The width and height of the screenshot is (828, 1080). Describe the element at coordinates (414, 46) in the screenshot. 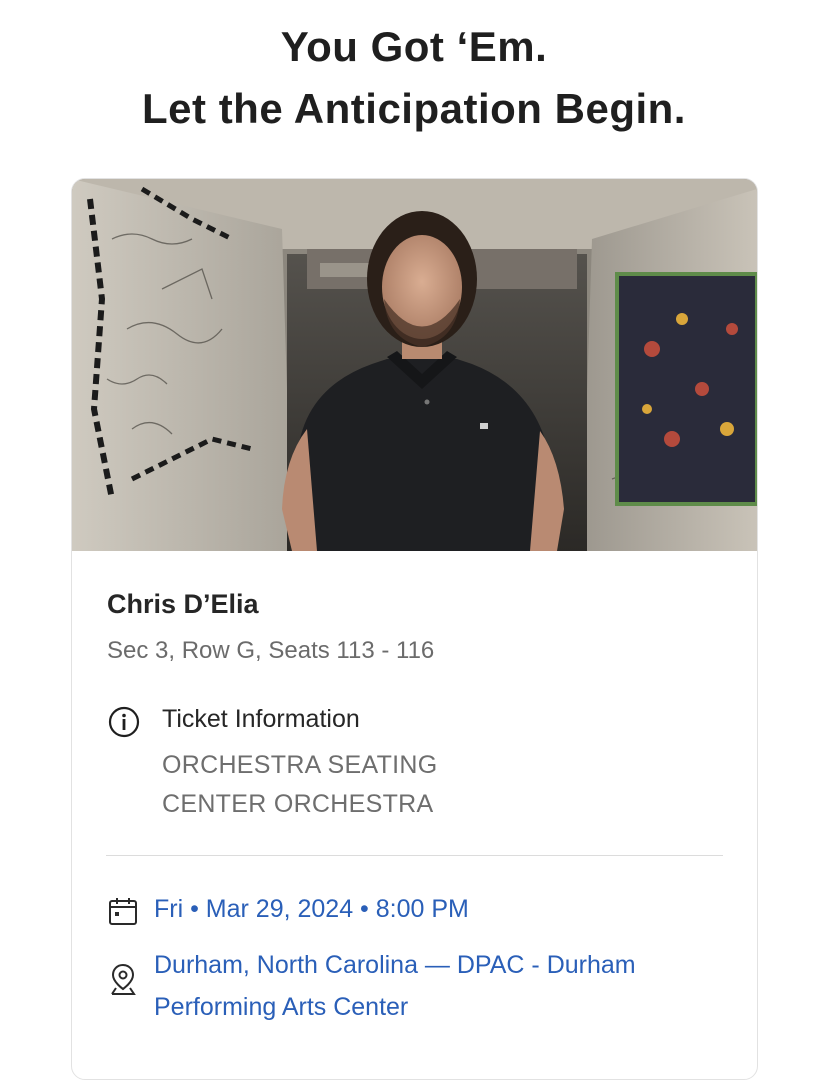

I see `headline-line-1: You Got ‘Em.` at that location.